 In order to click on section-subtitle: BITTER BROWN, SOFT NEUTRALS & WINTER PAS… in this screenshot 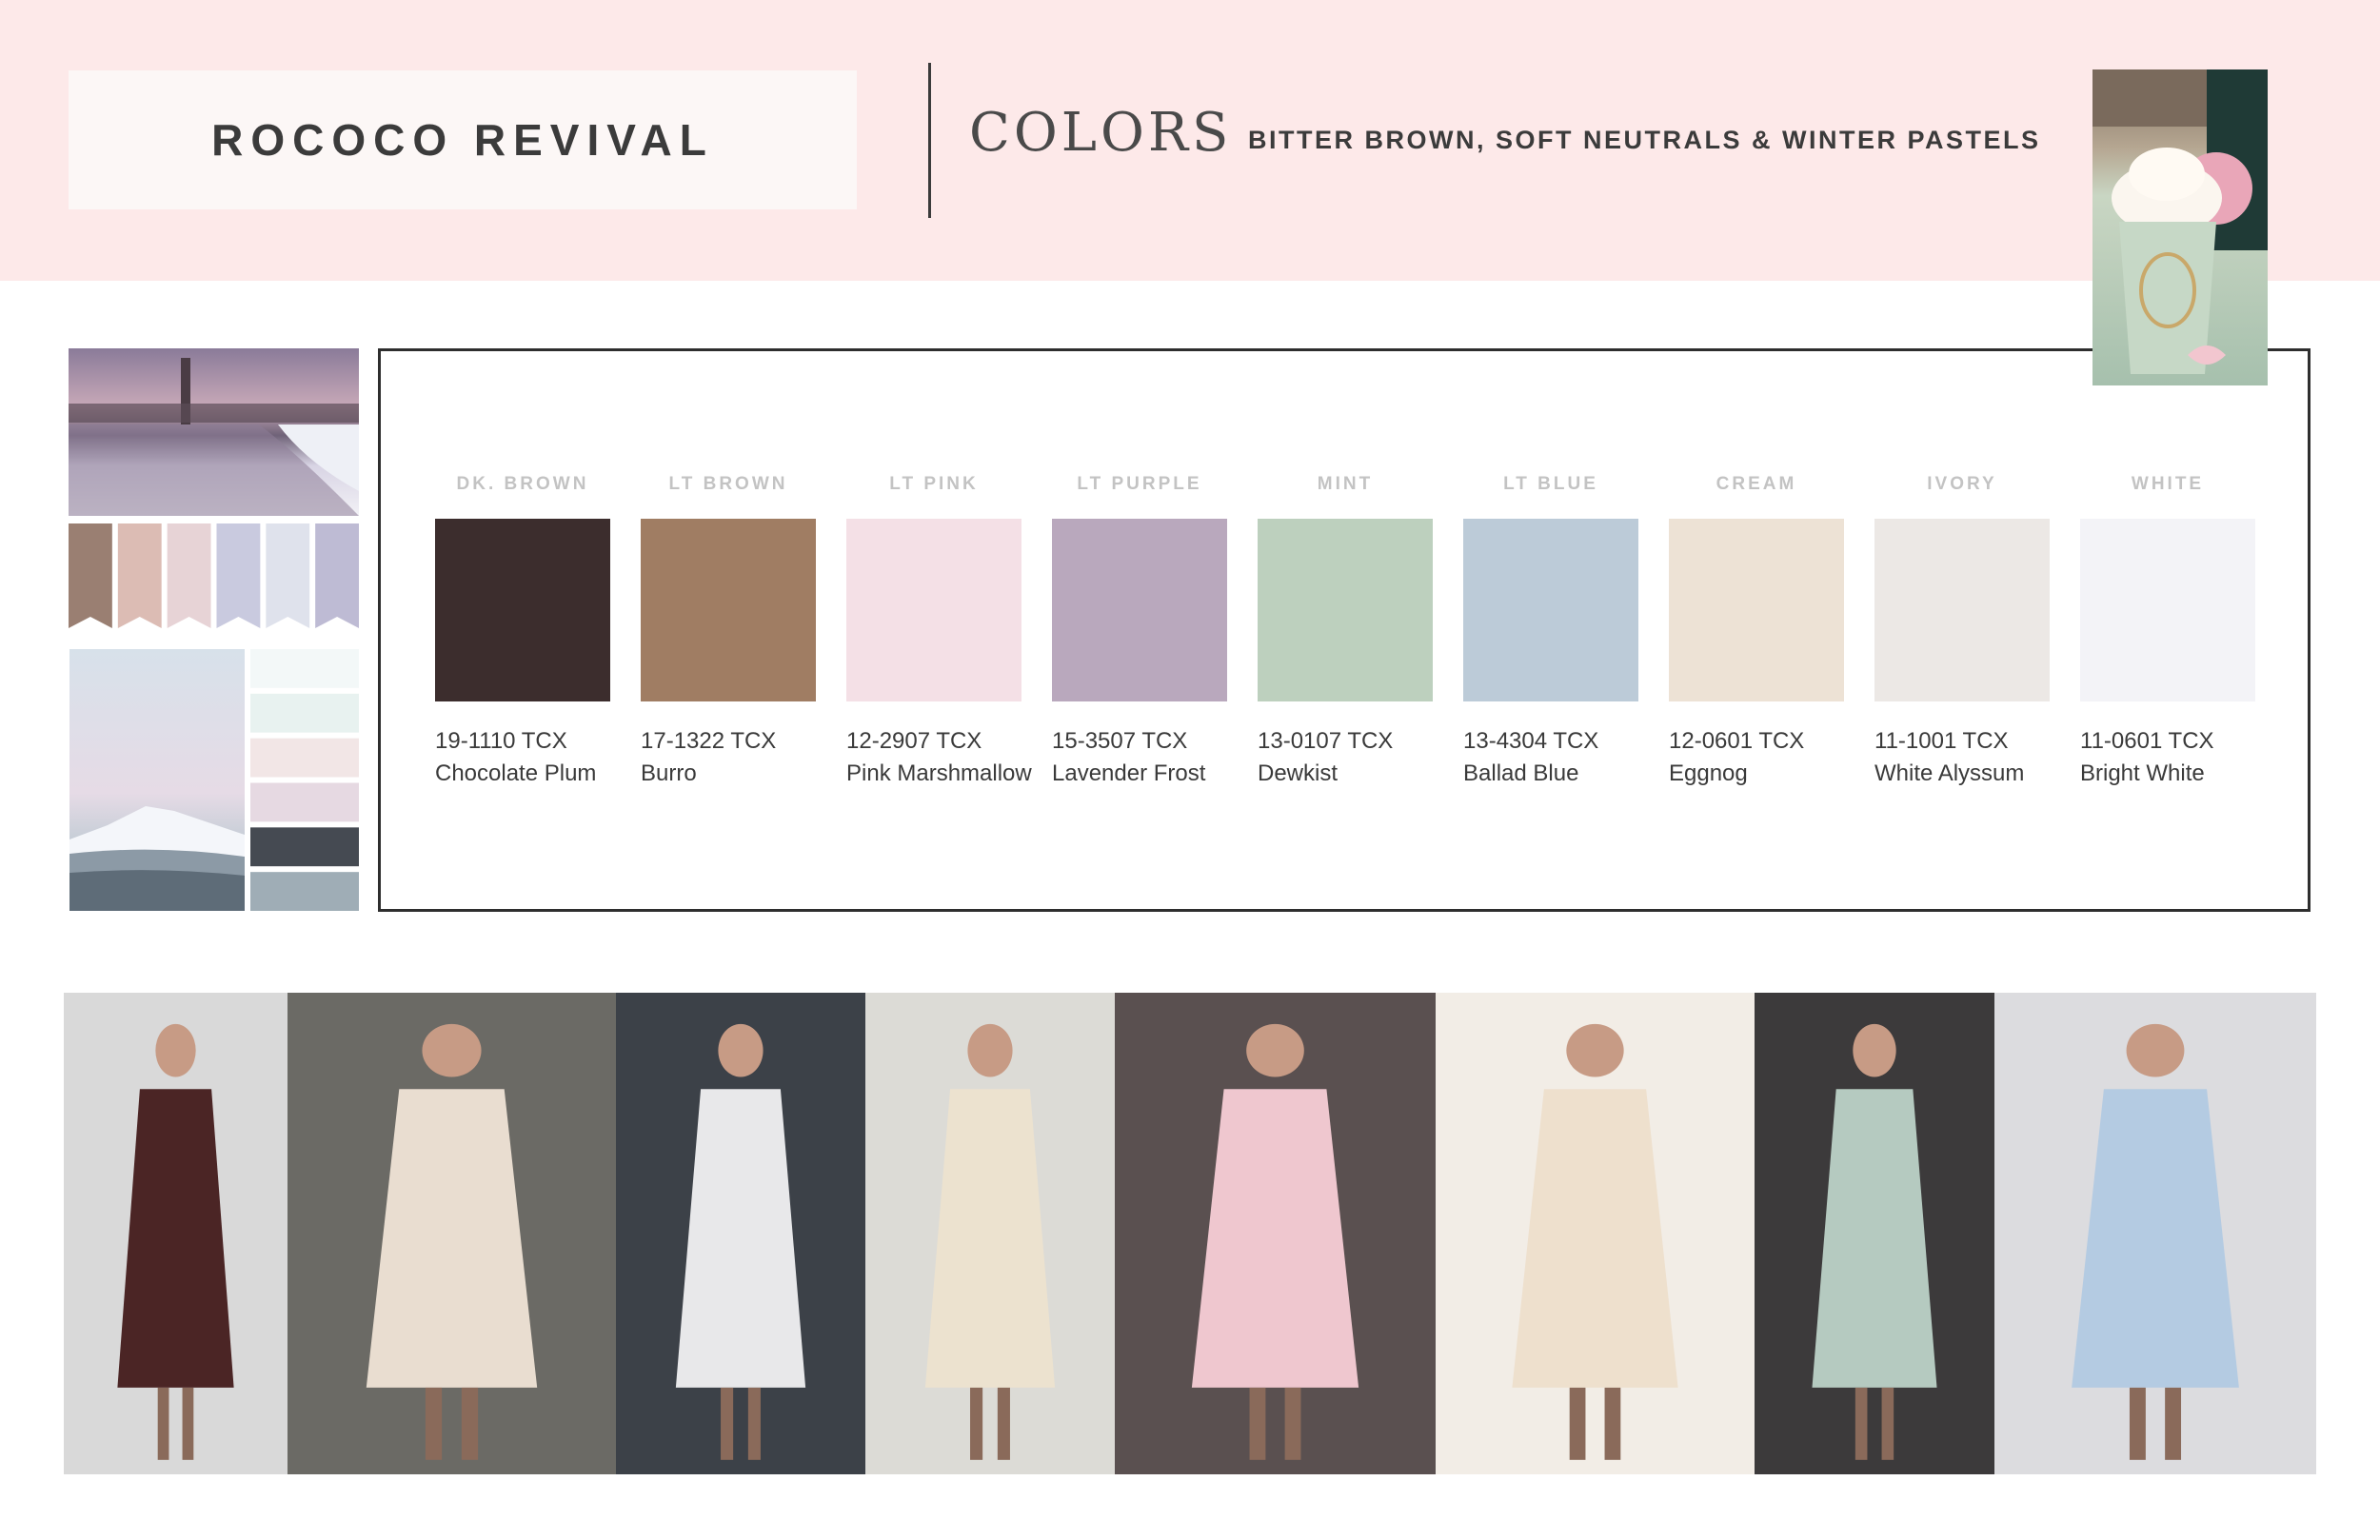, I will do `click(1644, 140)`.